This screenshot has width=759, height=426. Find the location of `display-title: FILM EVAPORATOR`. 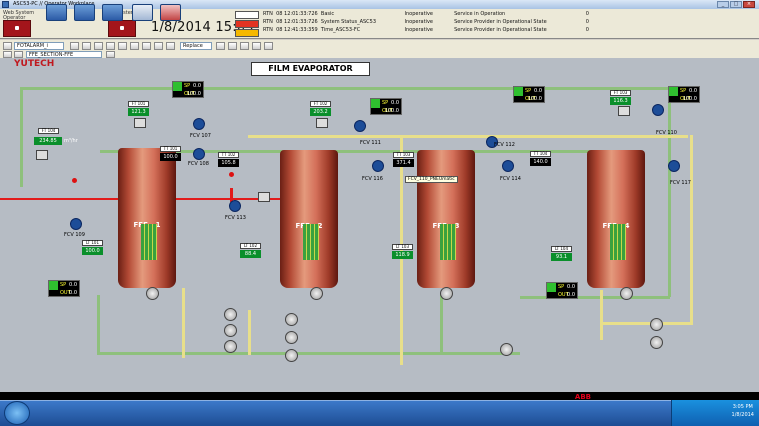

display-title: FILM EVAPORATOR is located at coordinates (310, 69).